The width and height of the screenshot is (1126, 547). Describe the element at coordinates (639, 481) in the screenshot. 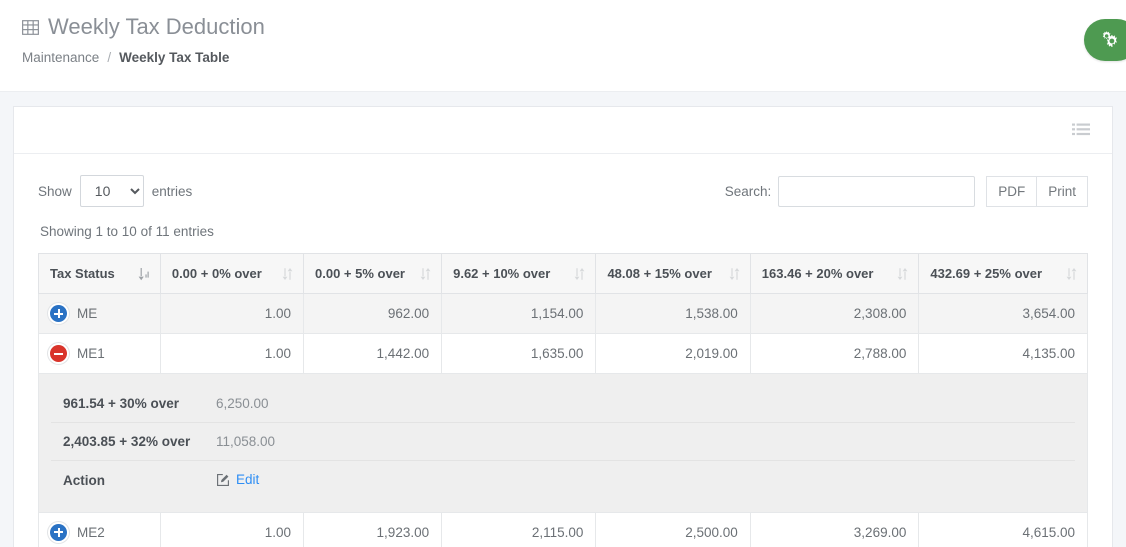

I see `detail-action-value: Edit` at that location.